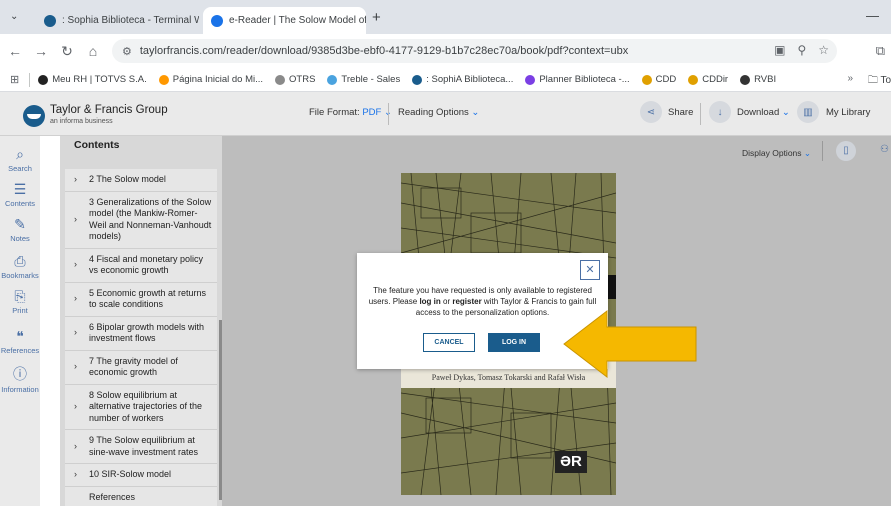 The image size is (891, 506). What do you see at coordinates (20, 154) in the screenshot?
I see `search-icon: ⌕` at bounding box center [20, 154].